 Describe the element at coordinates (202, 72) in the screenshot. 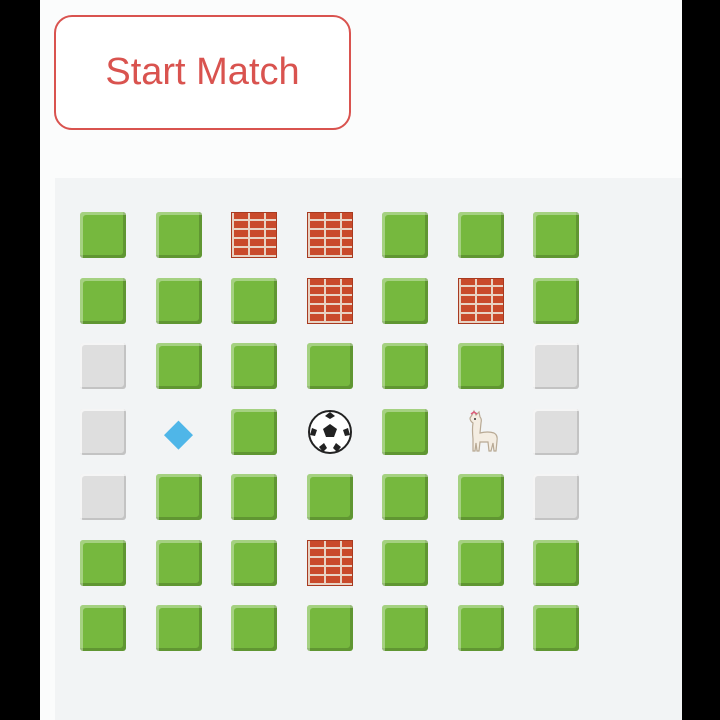

I see `start-match-button: Start Match` at that location.